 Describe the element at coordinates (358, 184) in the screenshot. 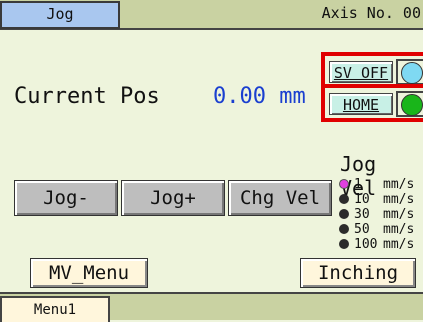

I see `velocity-value: 1` at that location.